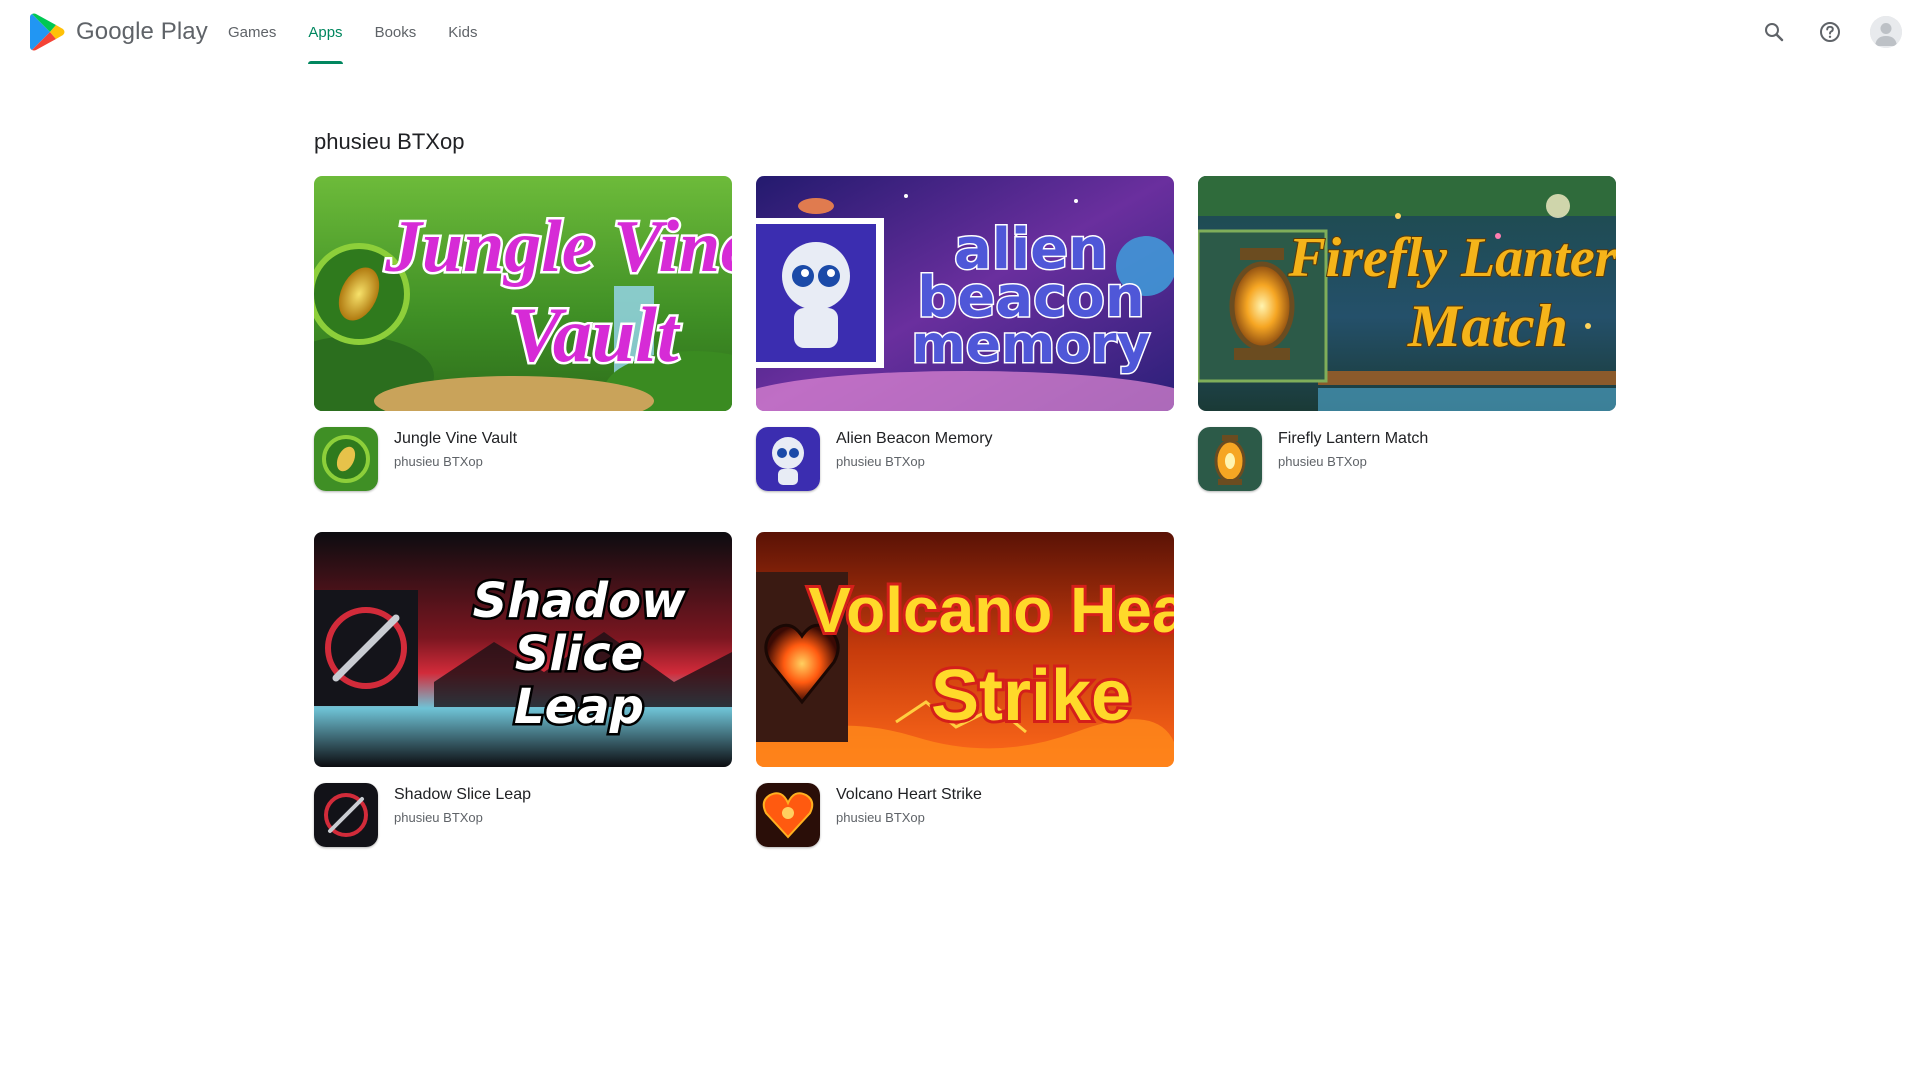 Image resolution: width=1920 pixels, height=1080 pixels. What do you see at coordinates (1487, 326) in the screenshot?
I see `banner-text: Match` at bounding box center [1487, 326].